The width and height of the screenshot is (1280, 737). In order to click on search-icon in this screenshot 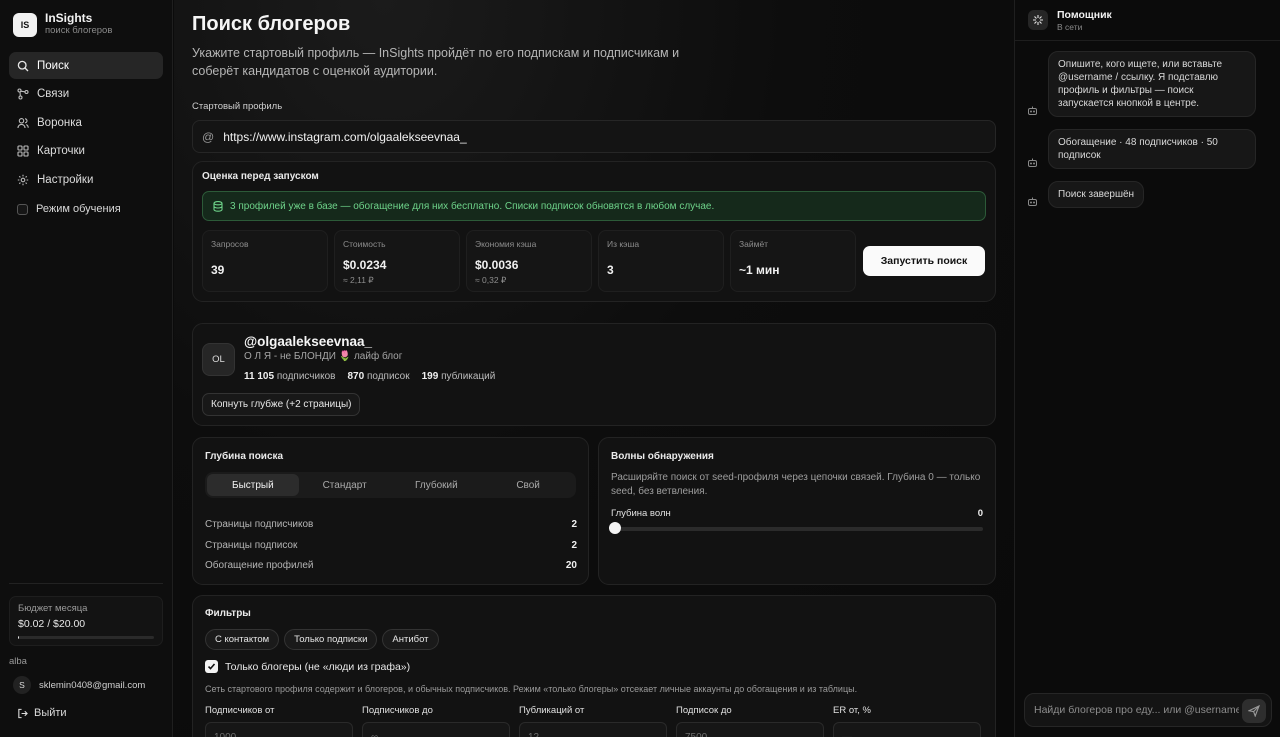, I will do `click(23, 65)`.